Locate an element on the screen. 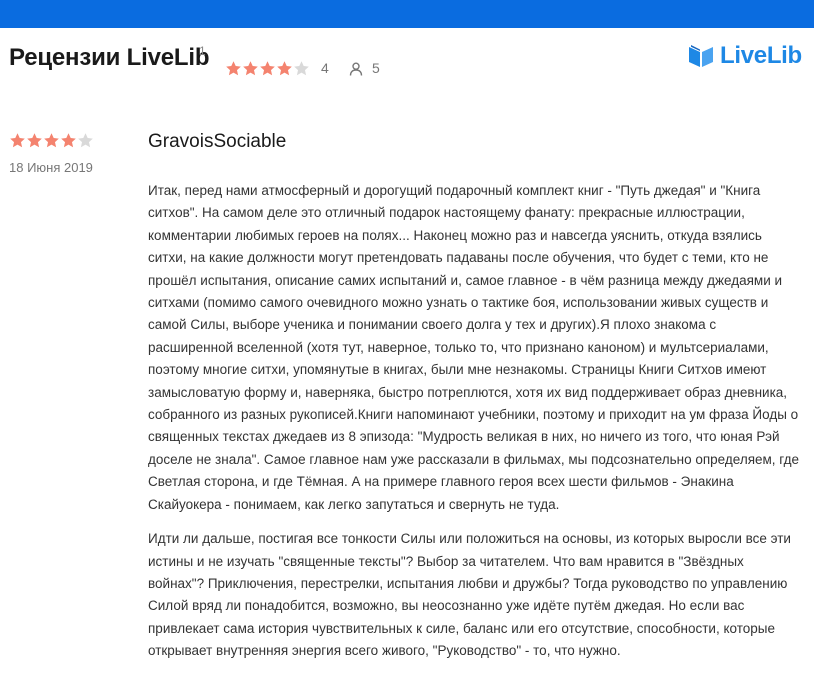 Image resolution: width=814 pixels, height=675 pixels. livelib-logo: LiveLib is located at coordinates (745, 56).